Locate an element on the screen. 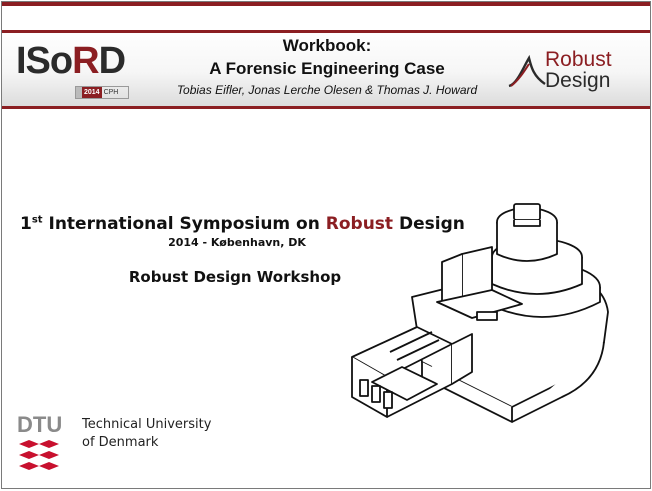 The width and height of the screenshot is (652, 491). header-top-rule is located at coordinates (326, 31).